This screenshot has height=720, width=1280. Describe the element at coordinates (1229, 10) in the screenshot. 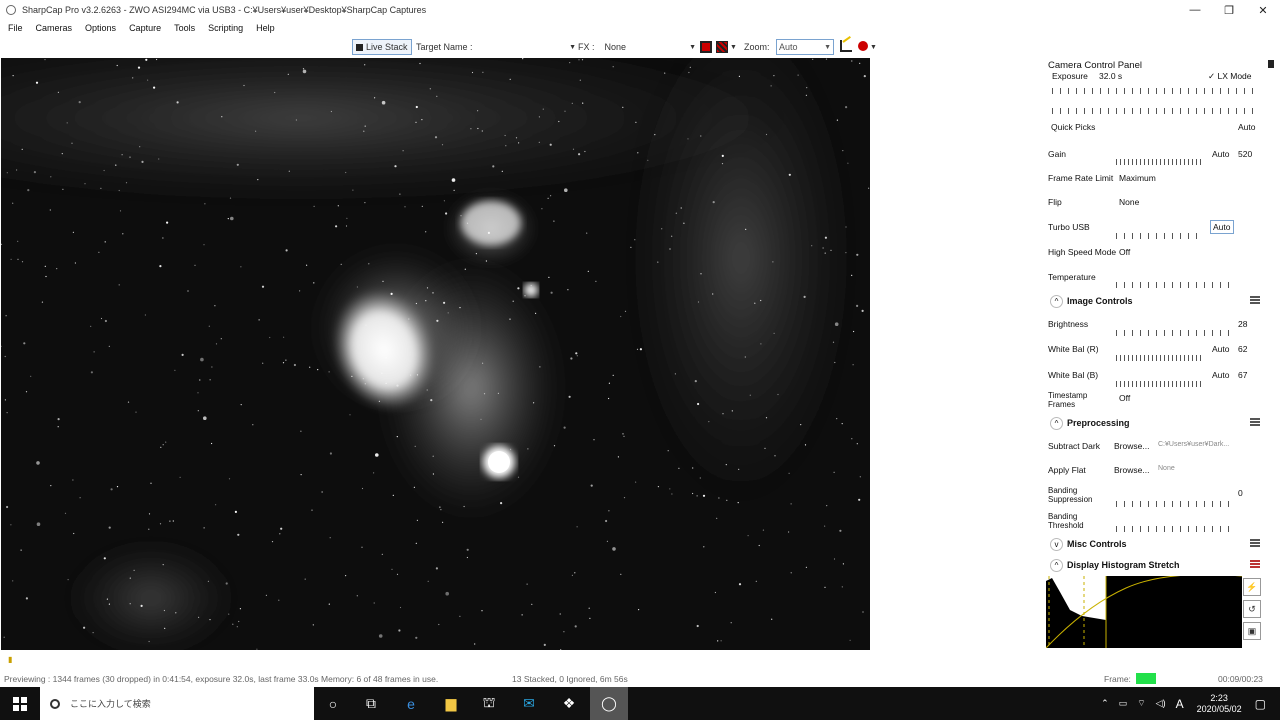

I see `maximize-button: ❐` at that location.